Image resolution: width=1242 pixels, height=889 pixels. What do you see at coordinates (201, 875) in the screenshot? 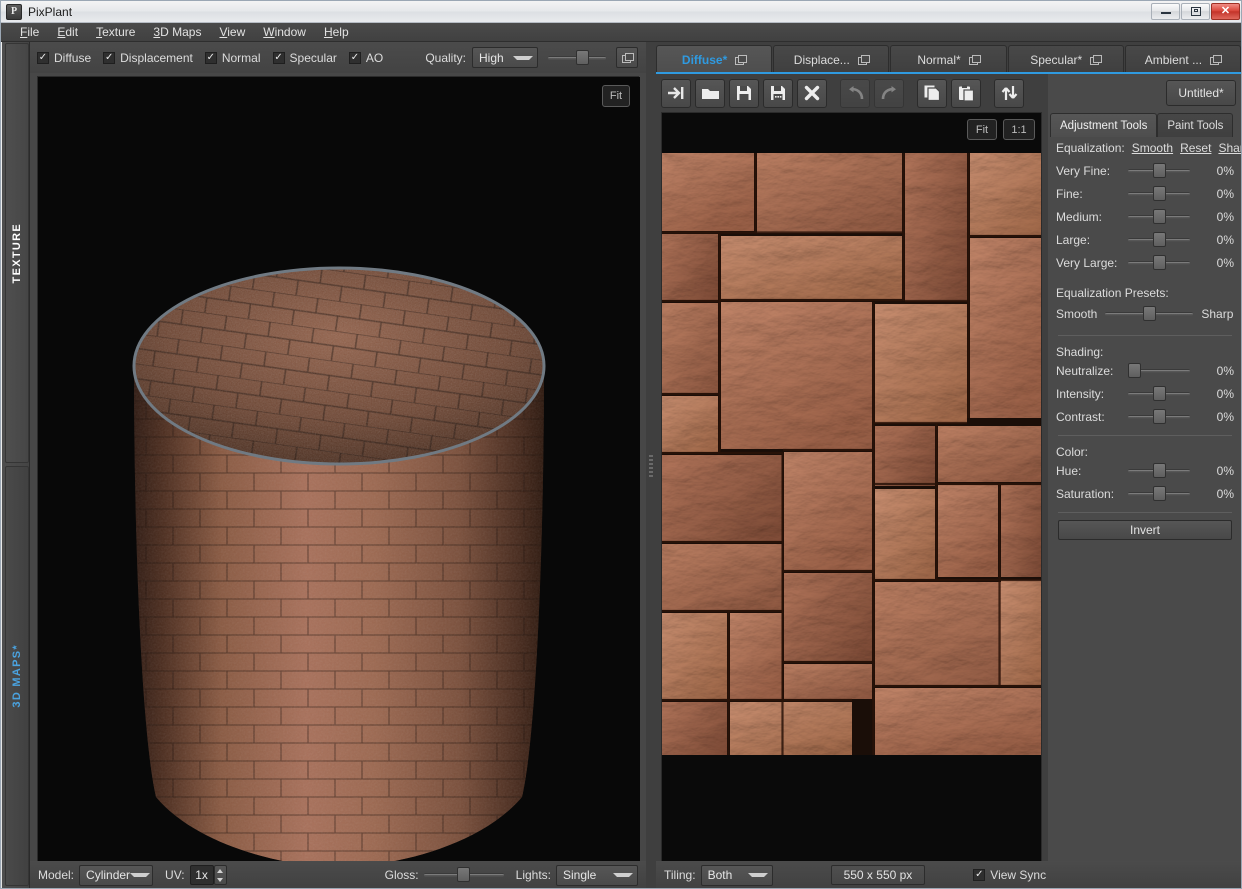
I see `uv-value: 1x` at bounding box center [201, 875].